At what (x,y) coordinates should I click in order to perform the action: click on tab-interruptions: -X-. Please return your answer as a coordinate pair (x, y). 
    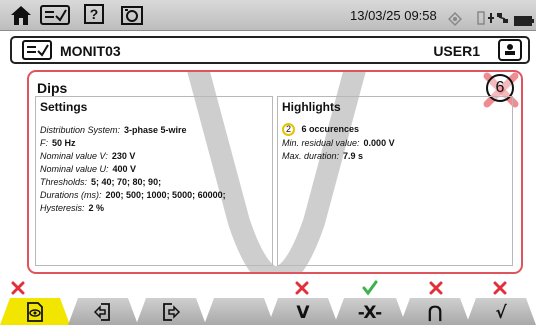
    Looking at the image, I should click on (370, 311).